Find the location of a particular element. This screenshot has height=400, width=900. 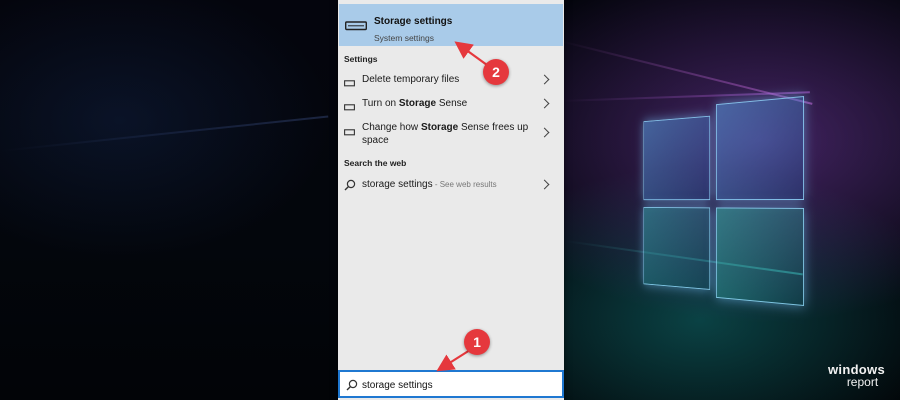

label-text: Change how is located at coordinates (391, 127).